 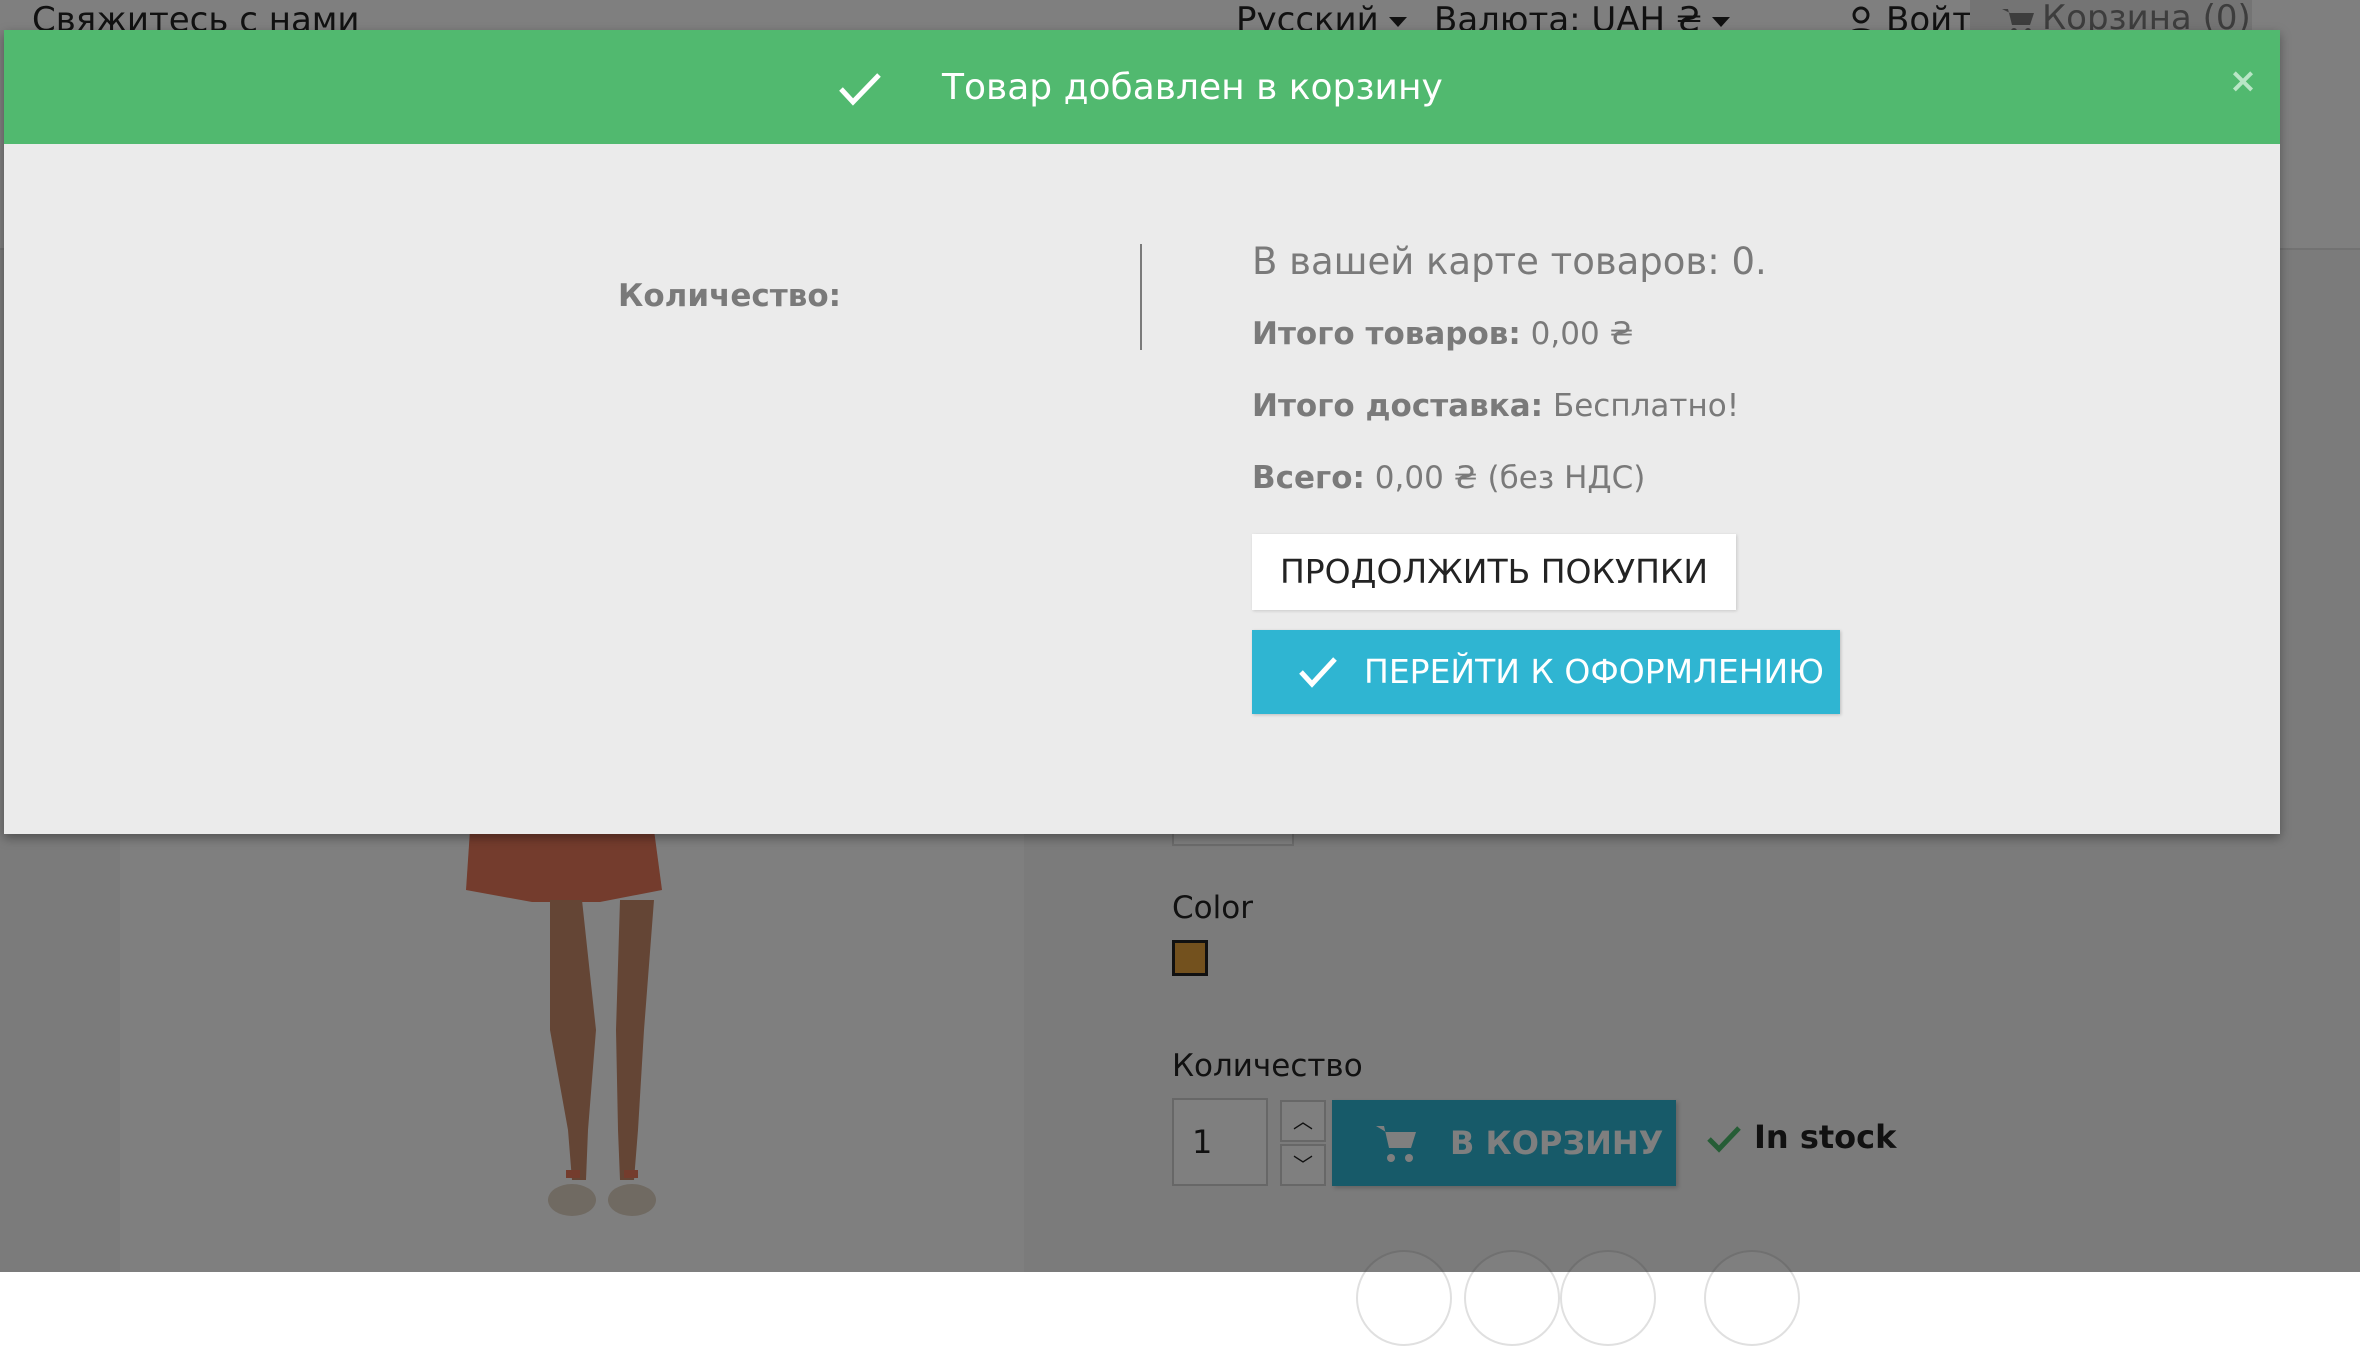 What do you see at coordinates (1192, 87) in the screenshot?
I see `modal-title: Товар добавлен в корзину` at bounding box center [1192, 87].